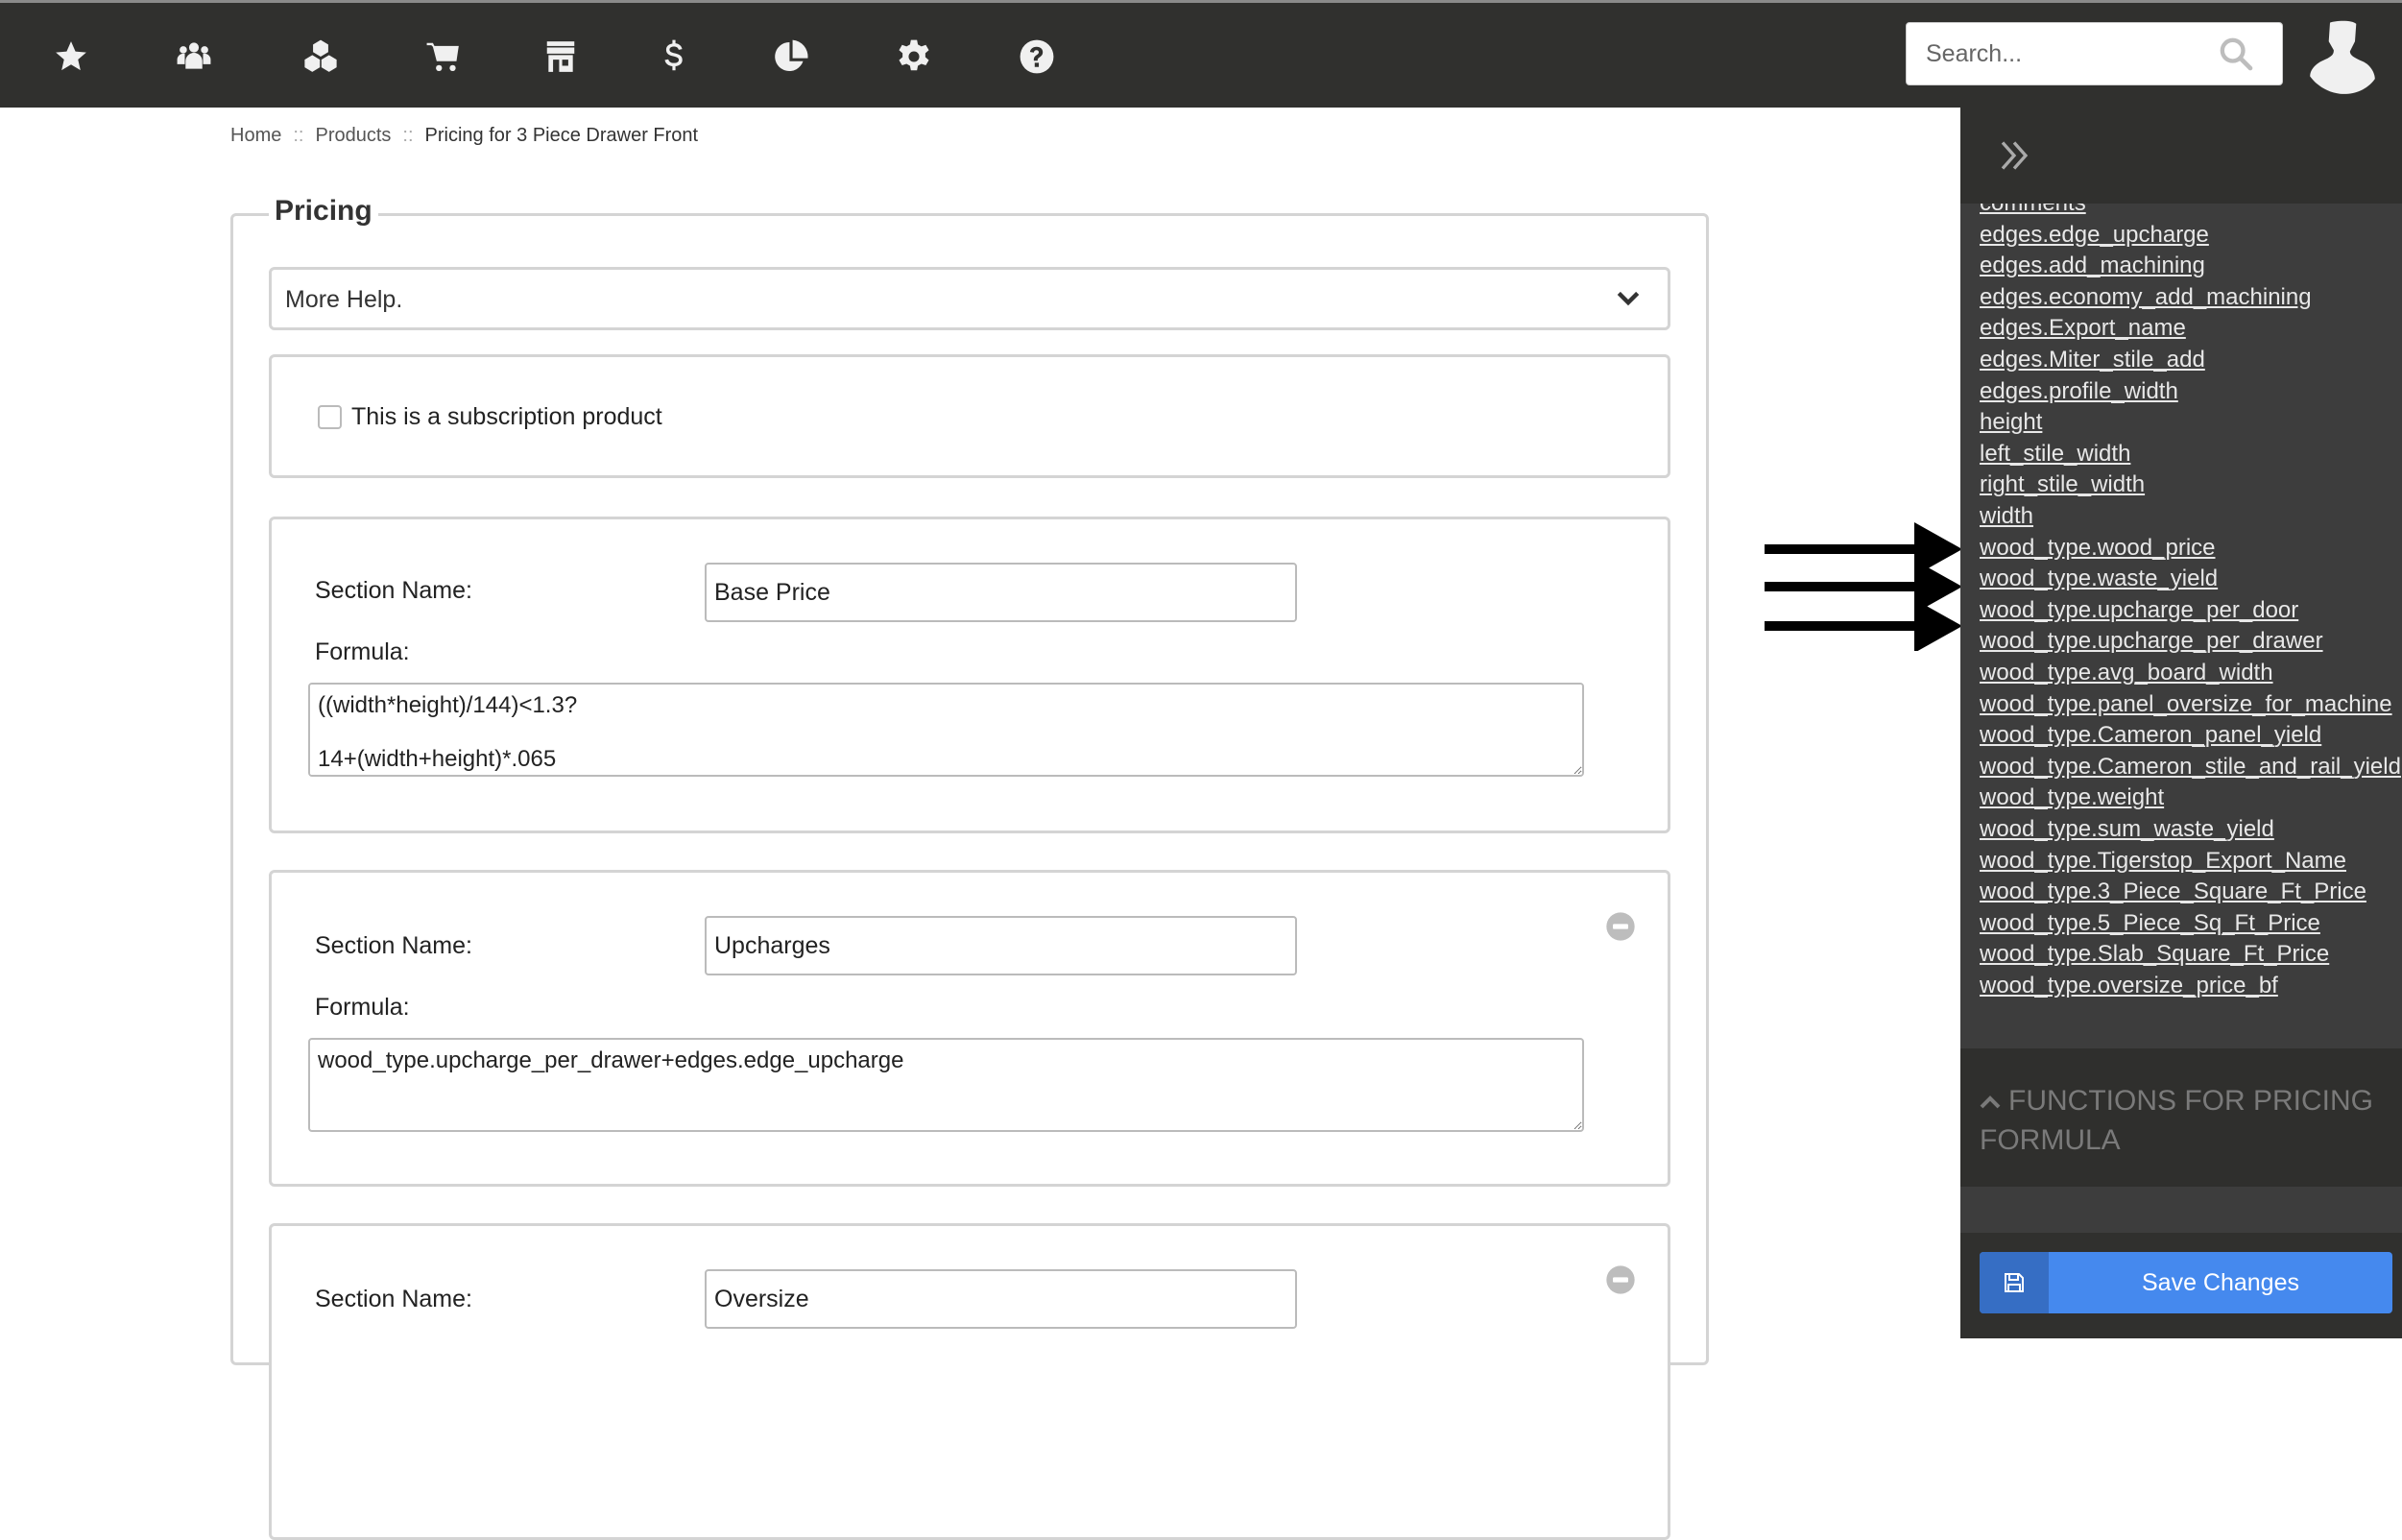  Describe the element at coordinates (2083, 329) in the screenshot. I see `variable-link: edges.Export_name` at that location.